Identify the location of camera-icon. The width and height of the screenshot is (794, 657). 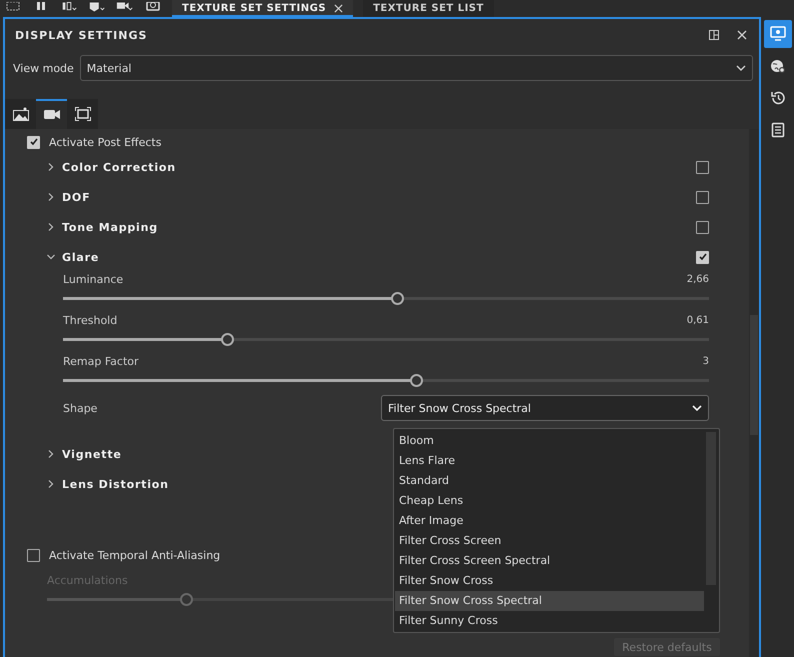
(125, 7).